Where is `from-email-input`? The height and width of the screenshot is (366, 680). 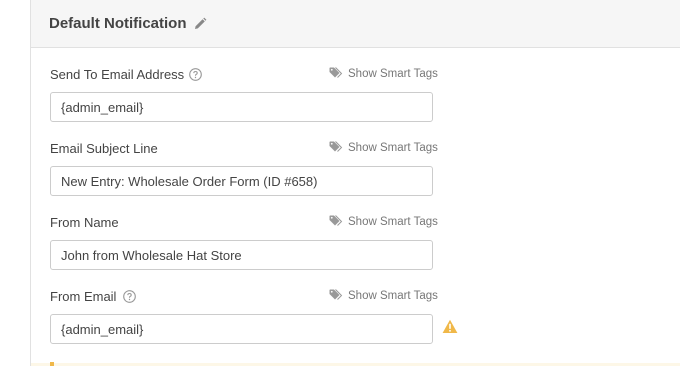
from-email-input is located at coordinates (241, 329).